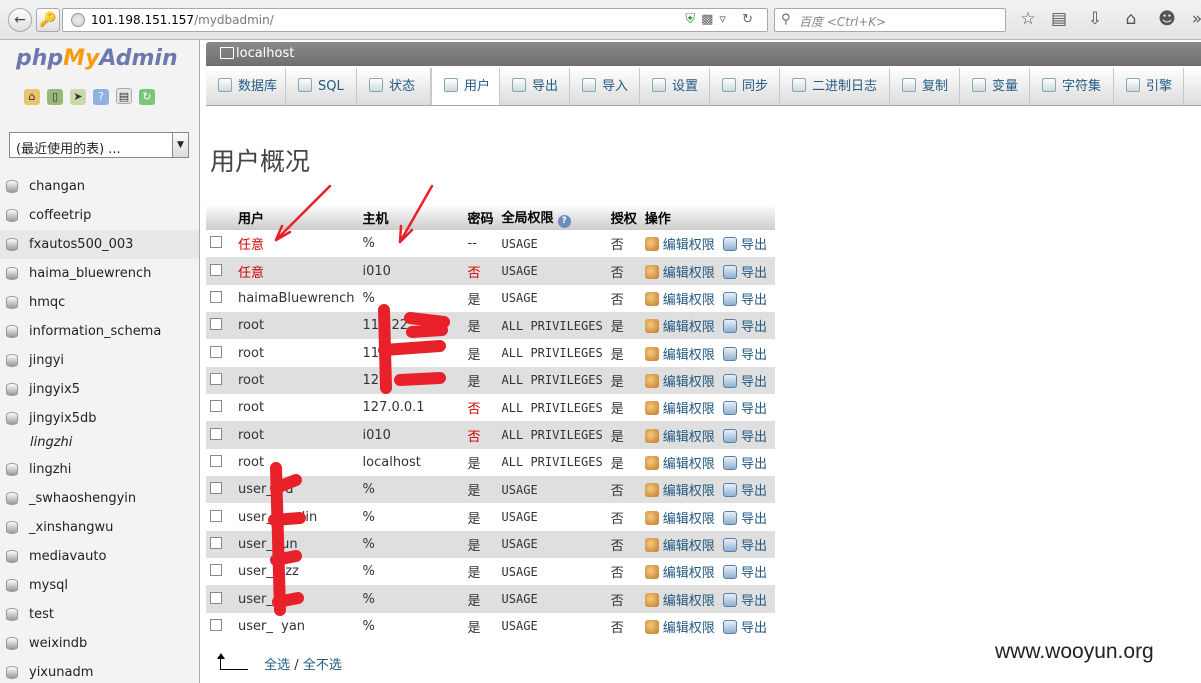  What do you see at coordinates (99, 244) in the screenshot?
I see `db-item-fxautos500_003: fxautos500_003` at bounding box center [99, 244].